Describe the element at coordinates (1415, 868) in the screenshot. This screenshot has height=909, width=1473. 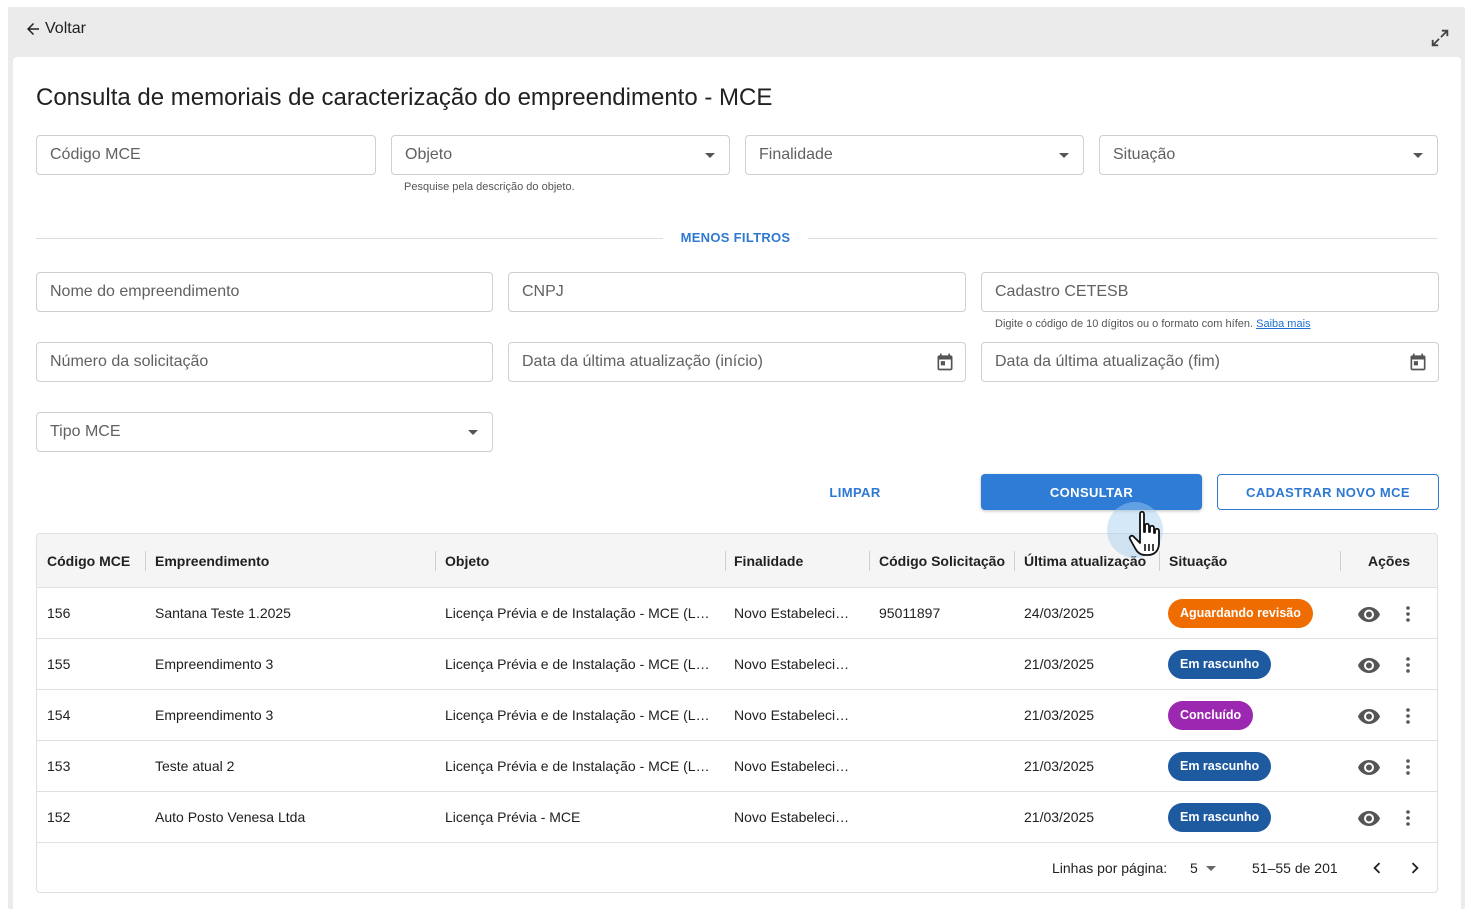
I see `chevron-right-icon` at that location.